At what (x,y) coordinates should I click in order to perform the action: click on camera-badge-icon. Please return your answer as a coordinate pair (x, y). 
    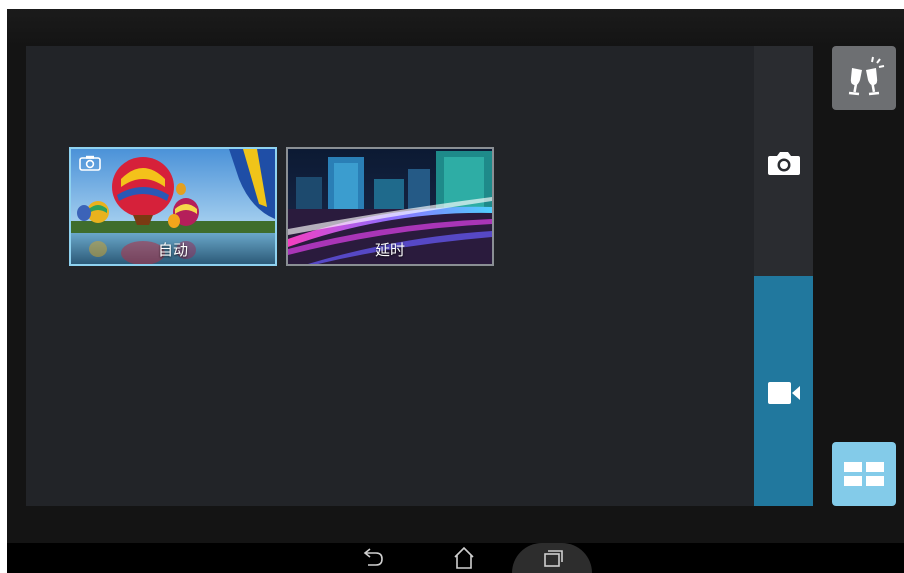
    Looking at the image, I should click on (90, 165).